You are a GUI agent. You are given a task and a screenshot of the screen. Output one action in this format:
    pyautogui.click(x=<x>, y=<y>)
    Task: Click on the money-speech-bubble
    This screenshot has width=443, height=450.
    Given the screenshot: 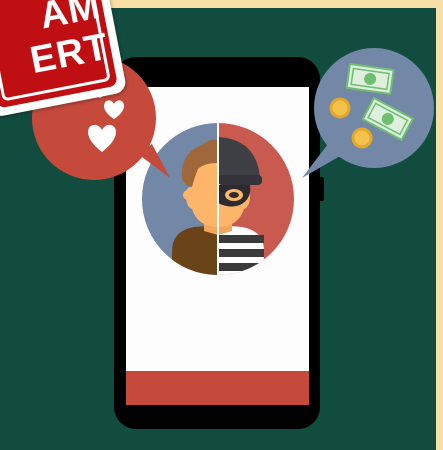 What is the action you would take?
    pyautogui.click(x=368, y=113)
    